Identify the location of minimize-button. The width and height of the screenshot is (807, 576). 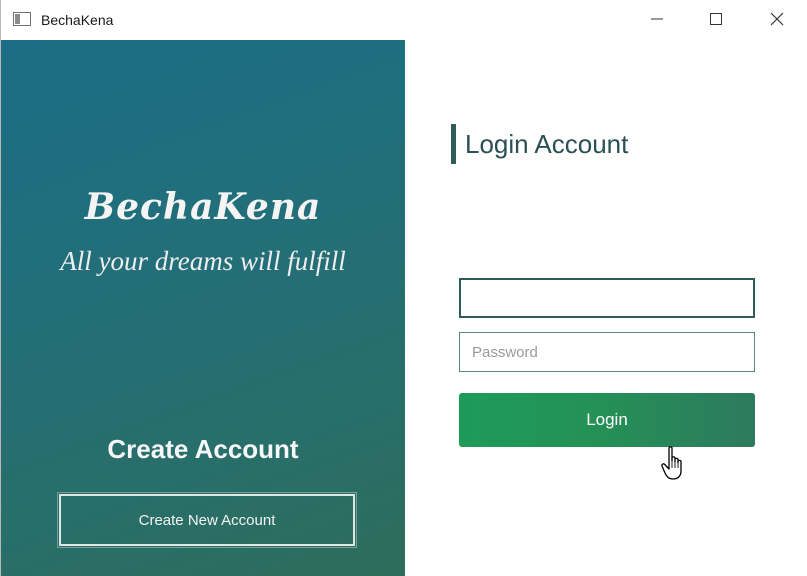
(657, 19).